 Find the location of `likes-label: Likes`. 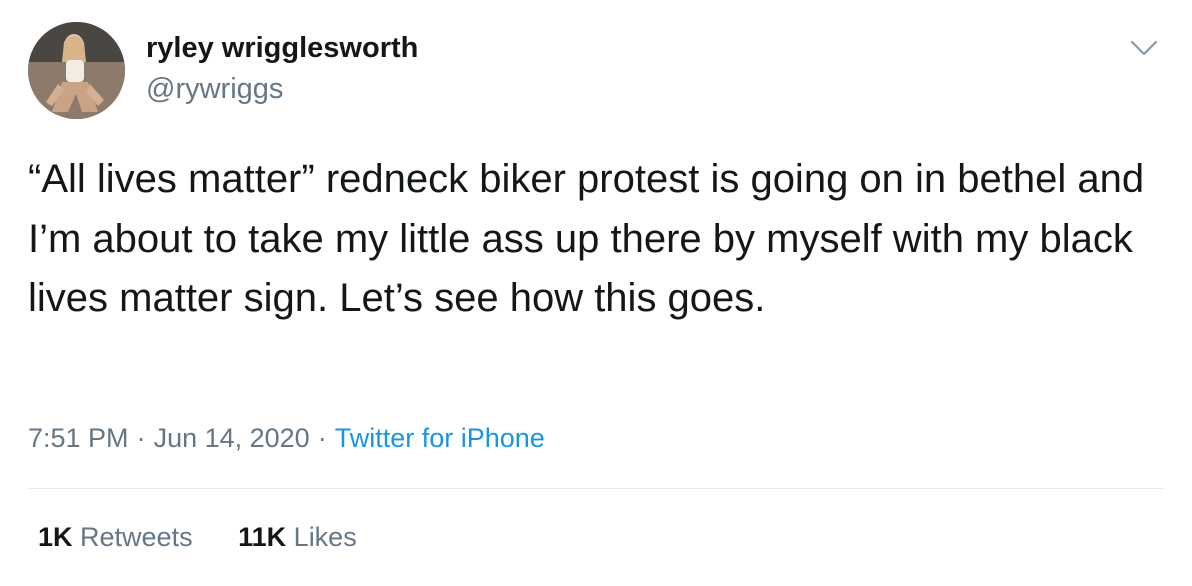

likes-label: Likes is located at coordinates (325, 537).